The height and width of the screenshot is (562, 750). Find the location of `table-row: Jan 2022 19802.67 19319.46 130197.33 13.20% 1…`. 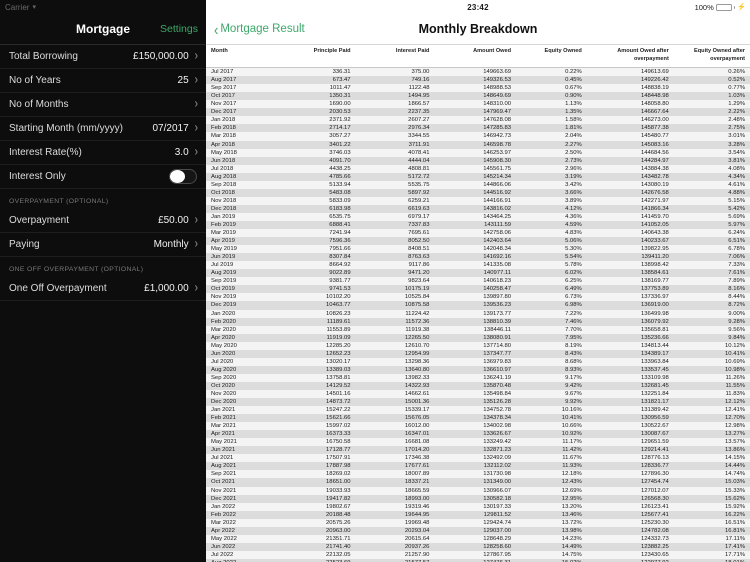

table-row: Jan 2022 19802.67 19319.46 130197.33 13.20% 1… is located at coordinates (478, 506).